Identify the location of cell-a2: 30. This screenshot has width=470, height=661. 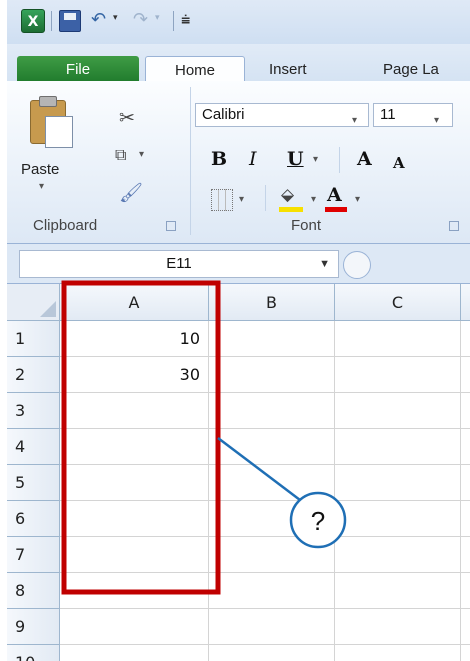
(134, 375).